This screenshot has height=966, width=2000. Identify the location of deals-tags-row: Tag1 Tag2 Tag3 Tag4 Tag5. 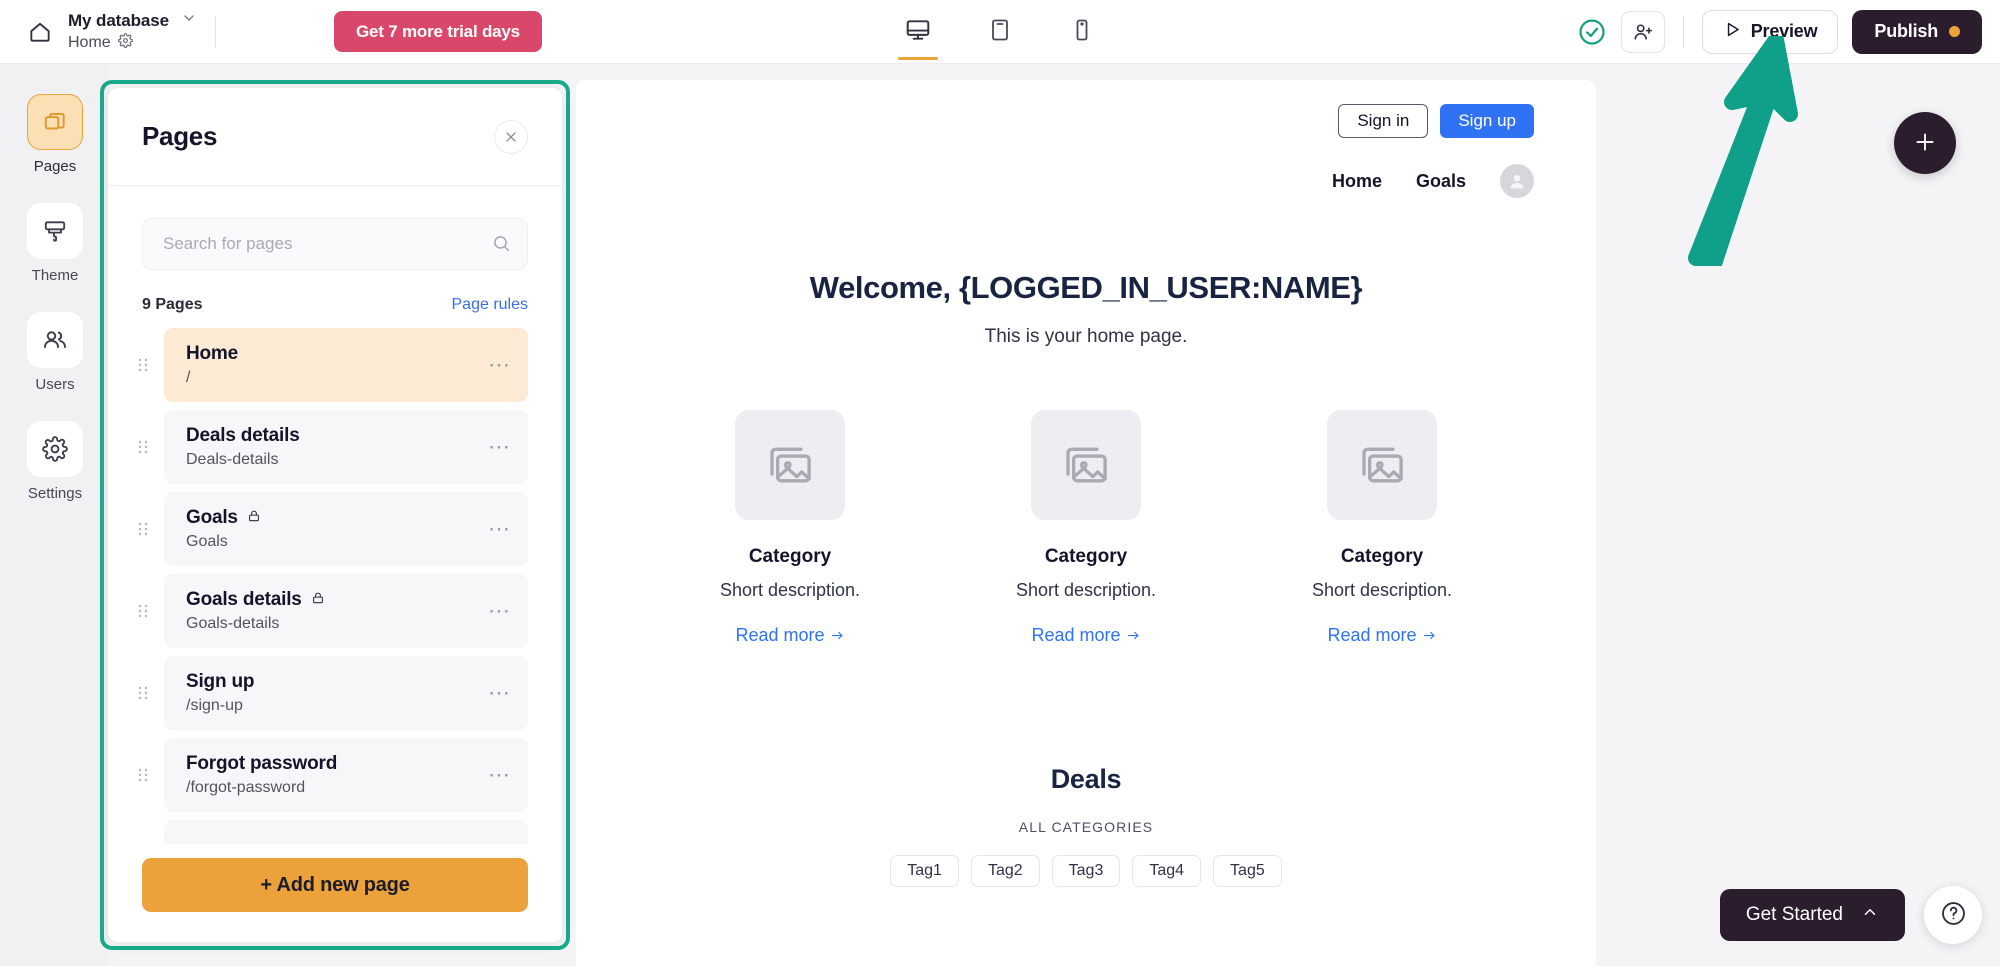
(1086, 871).